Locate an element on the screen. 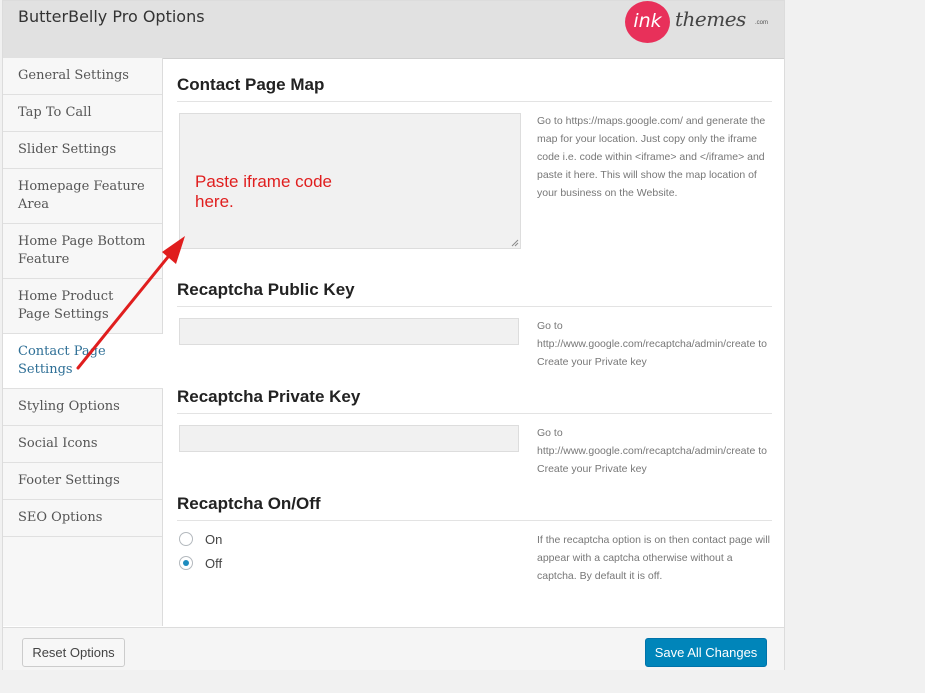 This screenshot has width=925, height=693. logo-word: themes is located at coordinates (710, 19).